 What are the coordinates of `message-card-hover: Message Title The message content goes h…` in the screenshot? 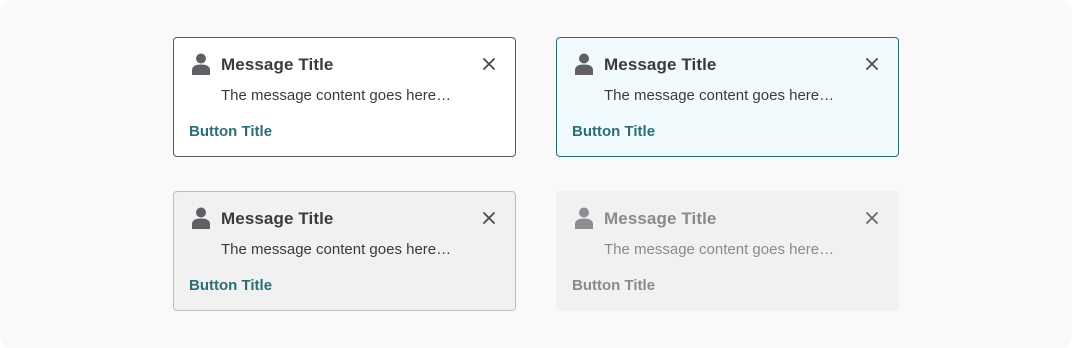 It's located at (344, 251).